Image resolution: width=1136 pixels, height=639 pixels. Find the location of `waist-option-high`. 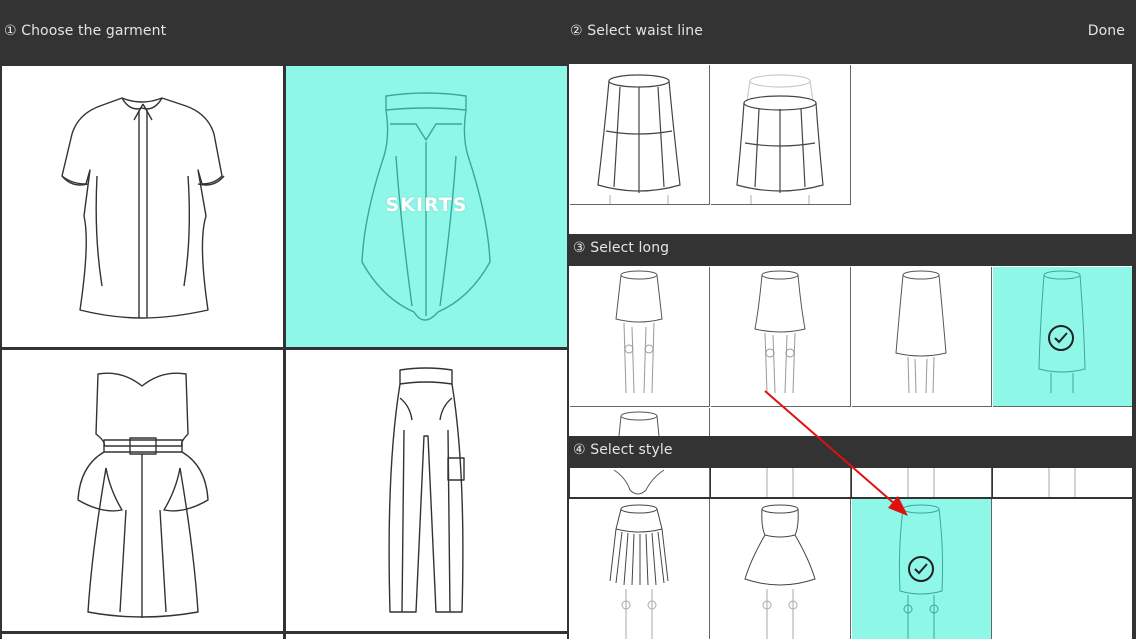

waist-option-high is located at coordinates (640, 135).